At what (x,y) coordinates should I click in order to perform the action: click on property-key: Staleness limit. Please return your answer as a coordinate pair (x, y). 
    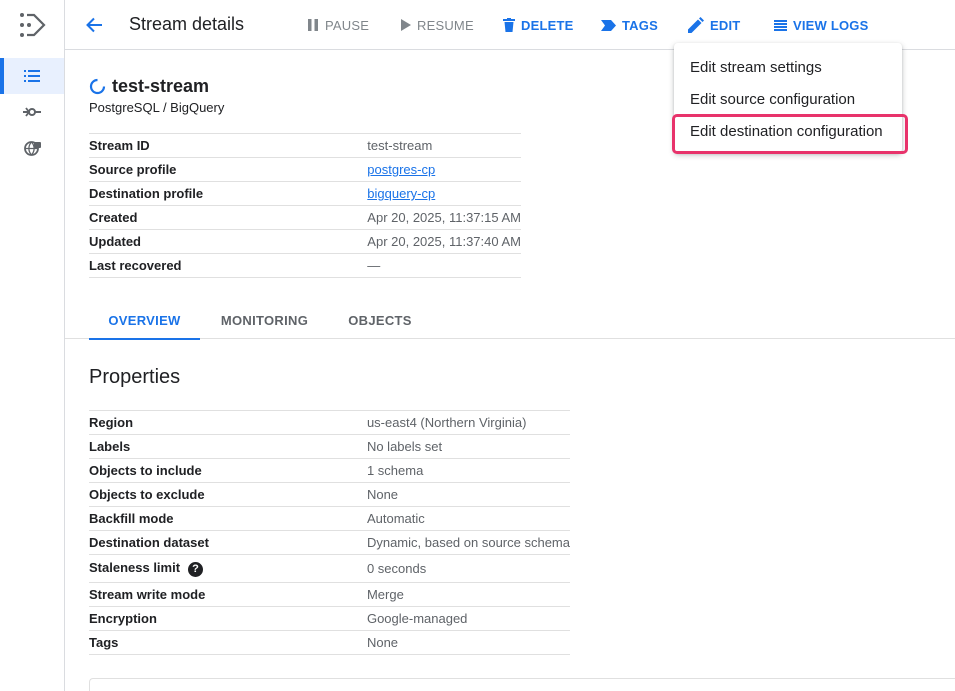
    Looking at the image, I should click on (135, 568).